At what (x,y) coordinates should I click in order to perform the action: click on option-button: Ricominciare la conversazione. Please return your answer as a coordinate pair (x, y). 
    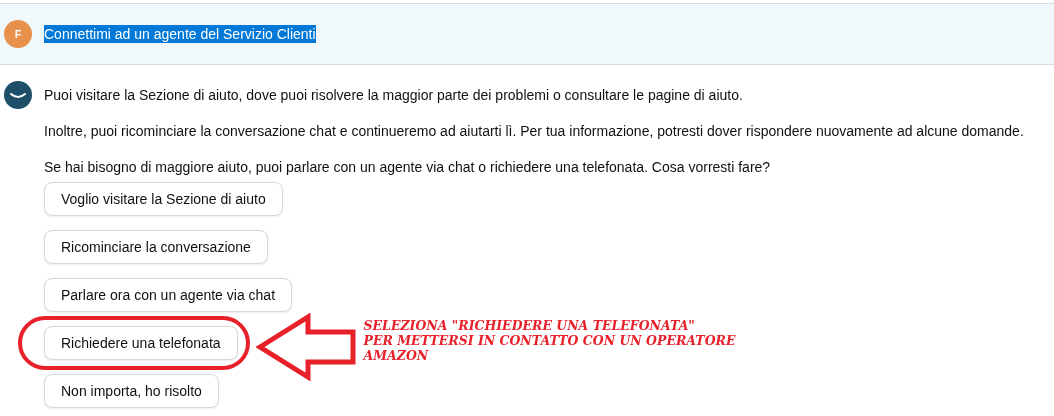
    Looking at the image, I should click on (156, 247).